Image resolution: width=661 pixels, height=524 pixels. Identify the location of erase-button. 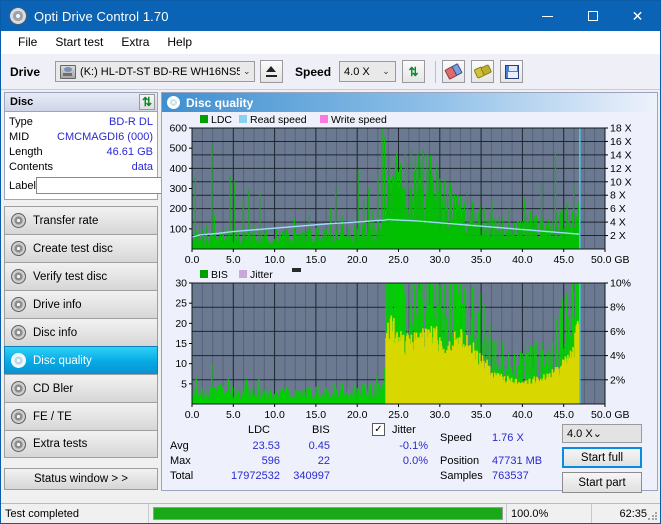
(454, 71).